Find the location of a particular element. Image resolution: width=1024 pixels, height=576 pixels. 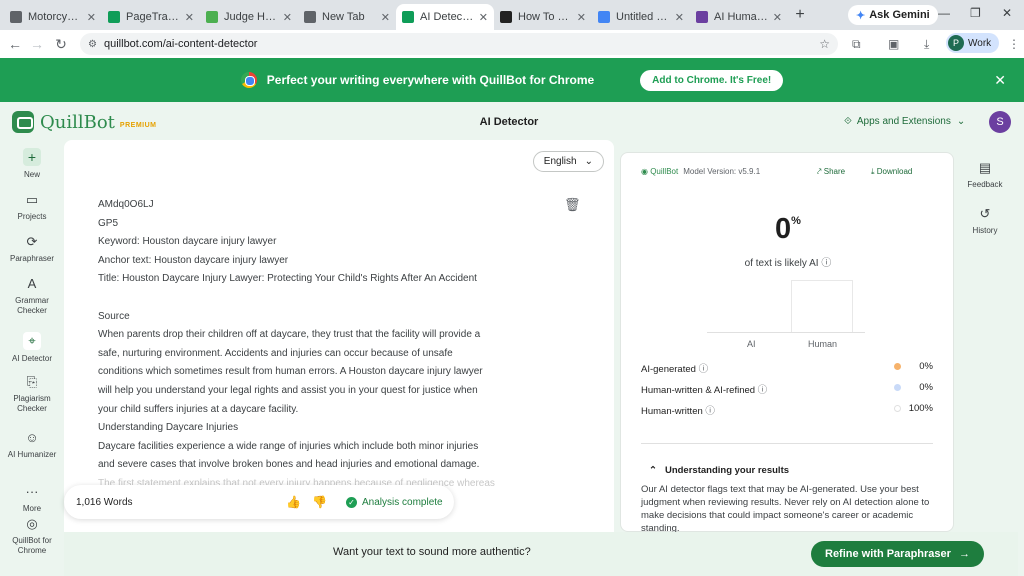

legend-dot is located at coordinates (897, 387).